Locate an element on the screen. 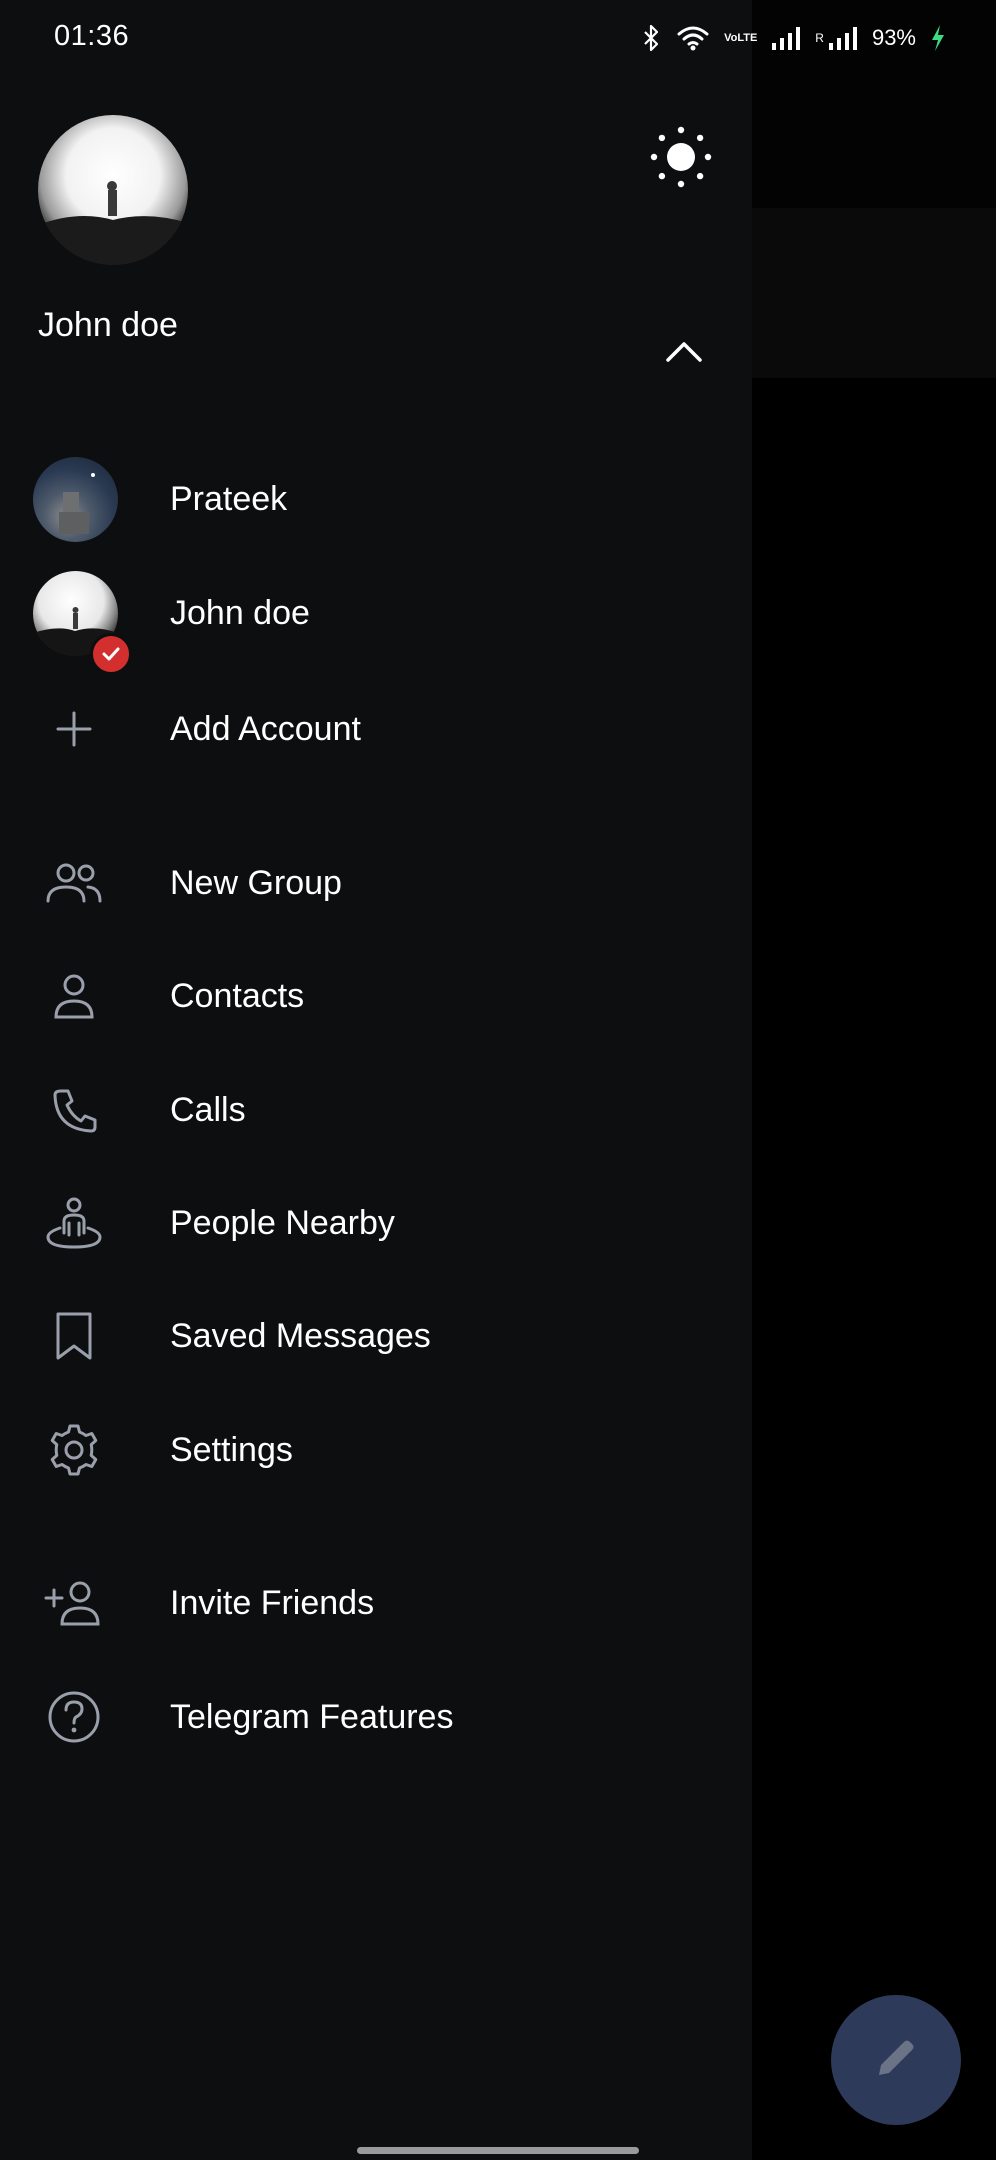 This screenshot has width=996, height=2160. account-name: John doe is located at coordinates (240, 613).